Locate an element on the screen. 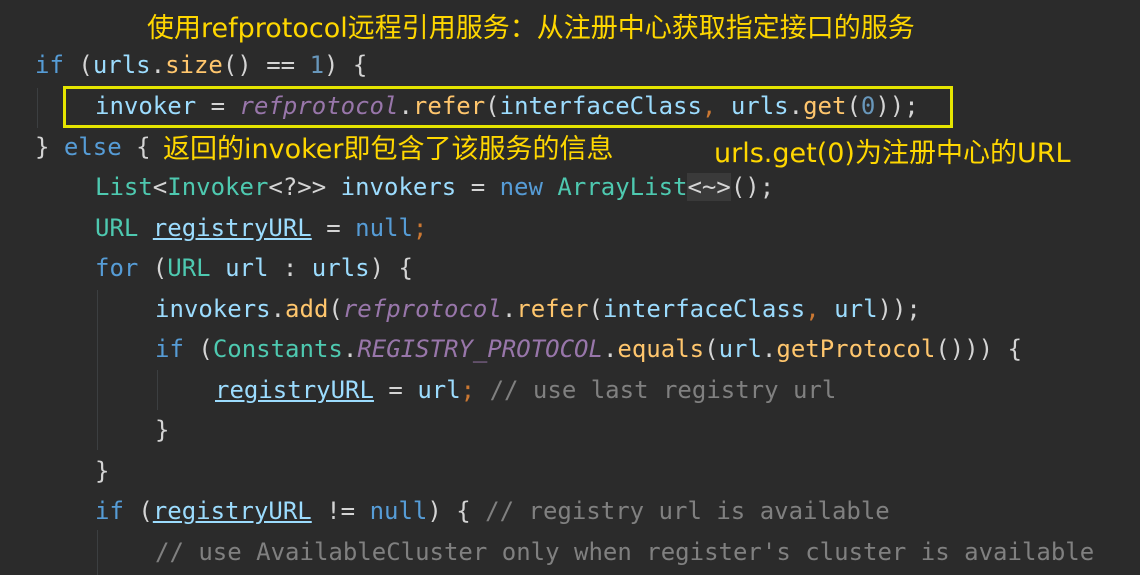  keyword-else: else is located at coordinates (92, 147).